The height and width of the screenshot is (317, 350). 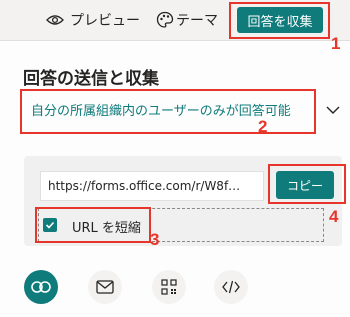 I want to click on preview-button: プレビュー, so click(x=93, y=20).